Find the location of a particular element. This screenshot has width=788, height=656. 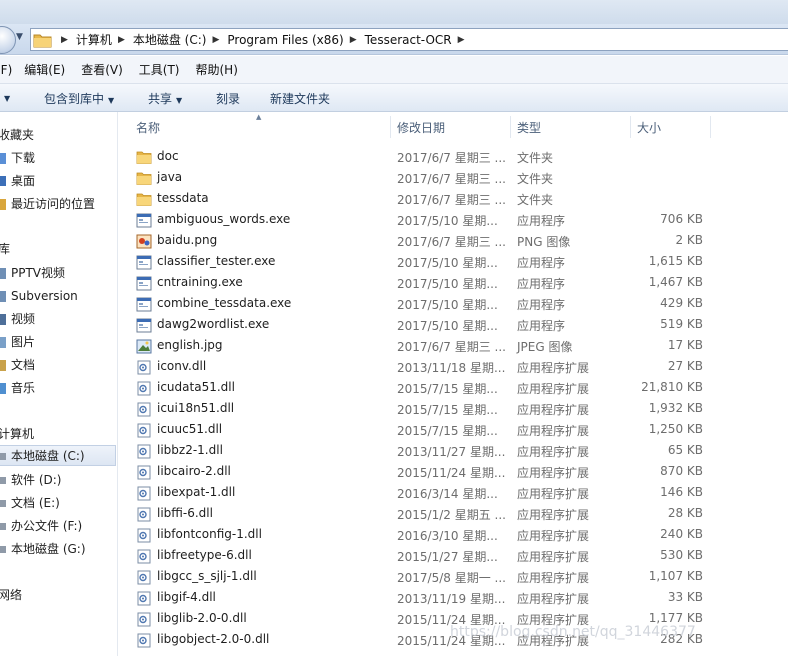

nav-item-label: 下载 is located at coordinates (23, 158).